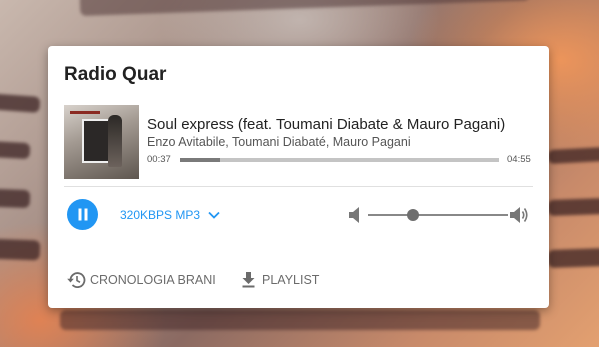  What do you see at coordinates (115, 141) in the screenshot?
I see `album-cover-figure` at bounding box center [115, 141].